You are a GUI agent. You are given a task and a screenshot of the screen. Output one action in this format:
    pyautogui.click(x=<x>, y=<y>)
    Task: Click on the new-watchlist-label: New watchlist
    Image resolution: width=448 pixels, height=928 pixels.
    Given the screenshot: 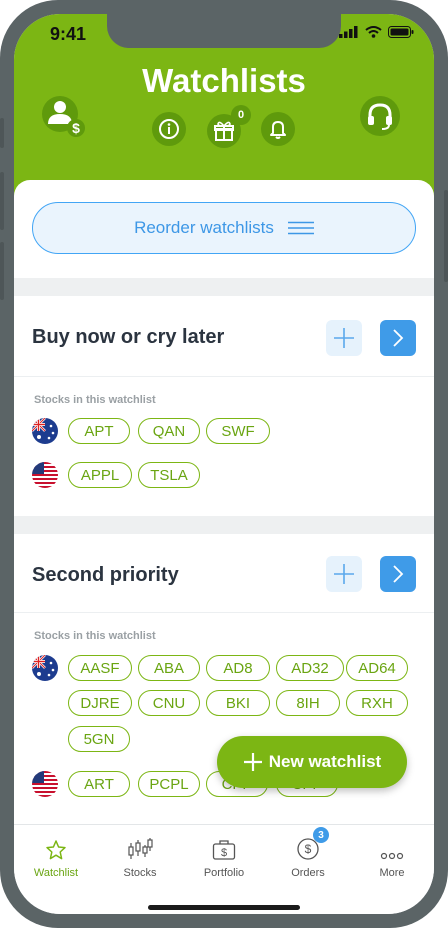 What is the action you would take?
    pyautogui.click(x=325, y=761)
    